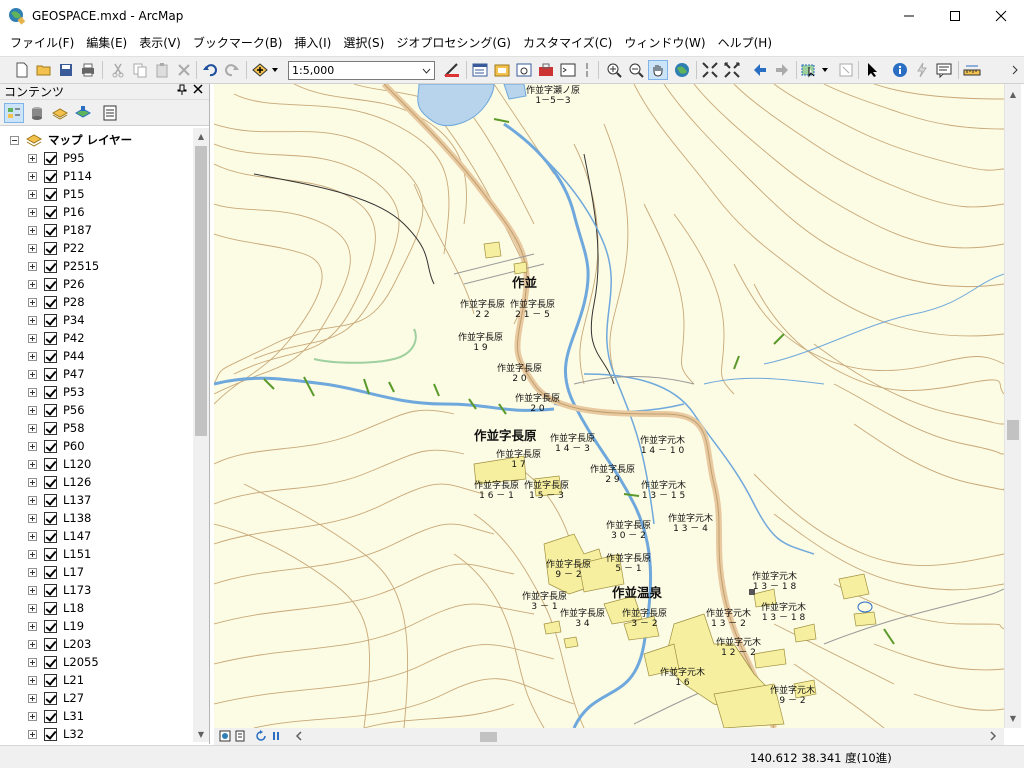 The height and width of the screenshot is (768, 1024). I want to click on open-button, so click(44, 70).